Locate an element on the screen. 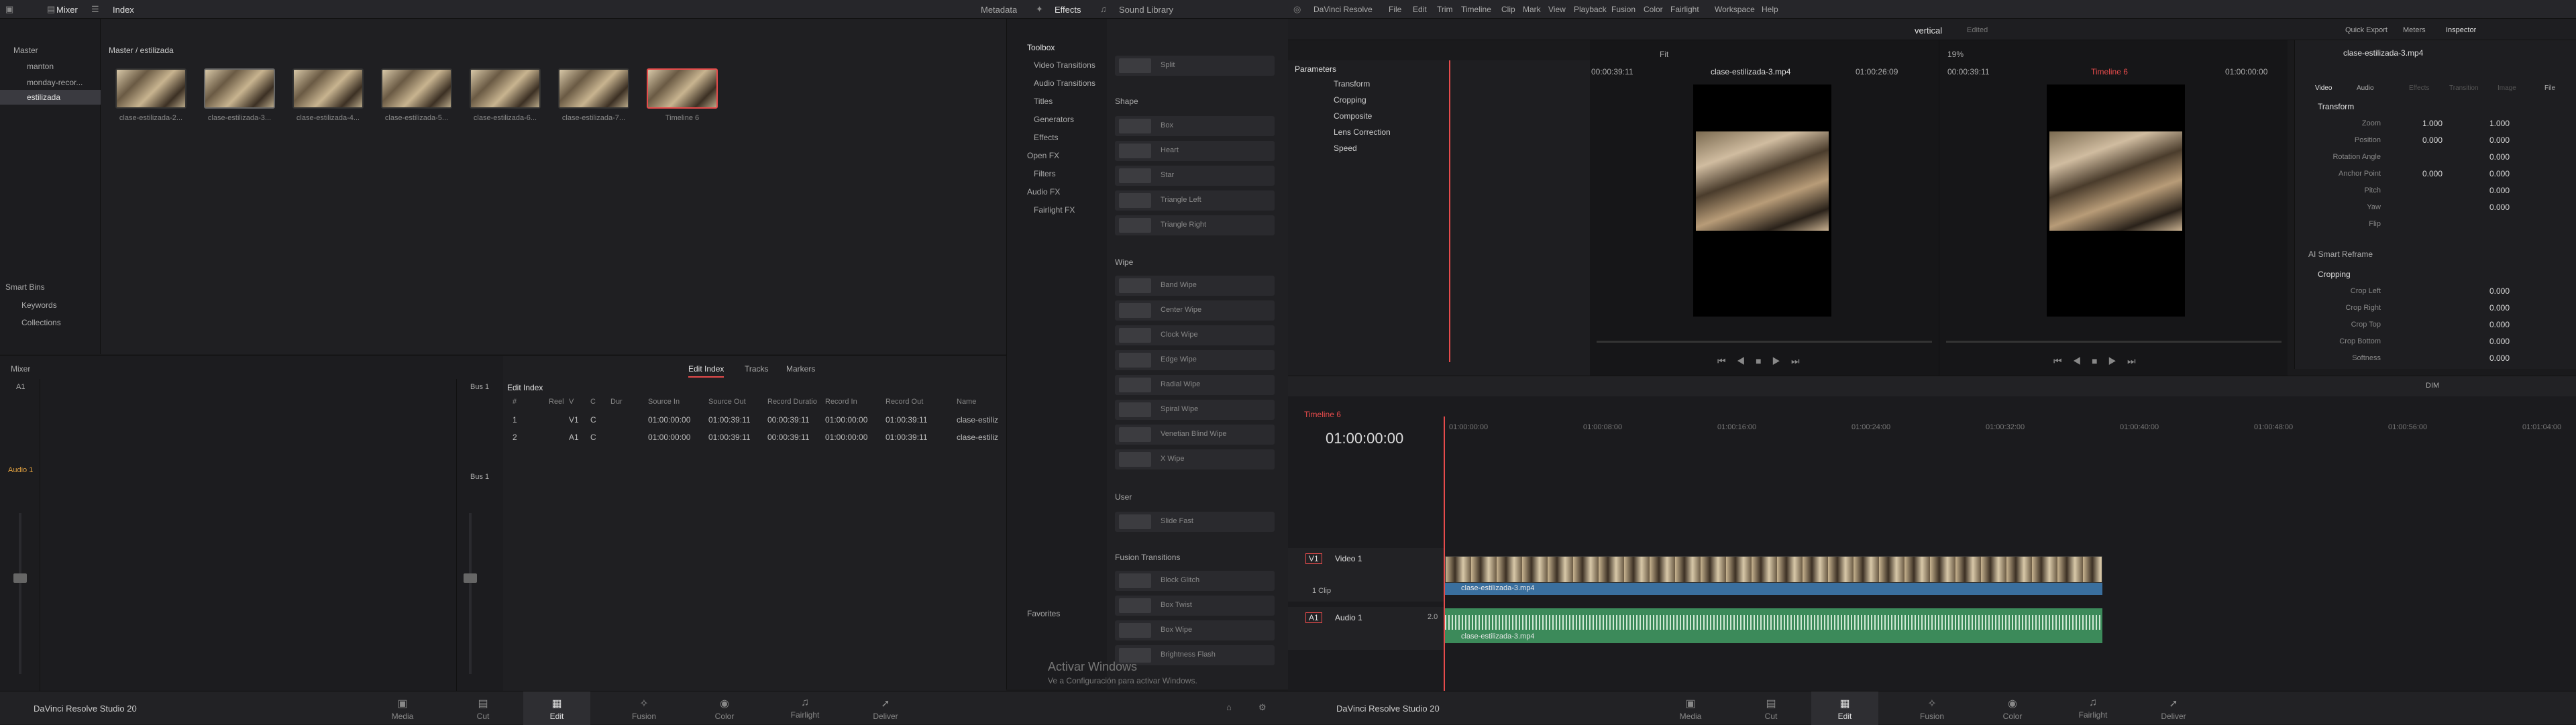 This screenshot has width=2576, height=725. tab-tracks: Tracks is located at coordinates (757, 369).